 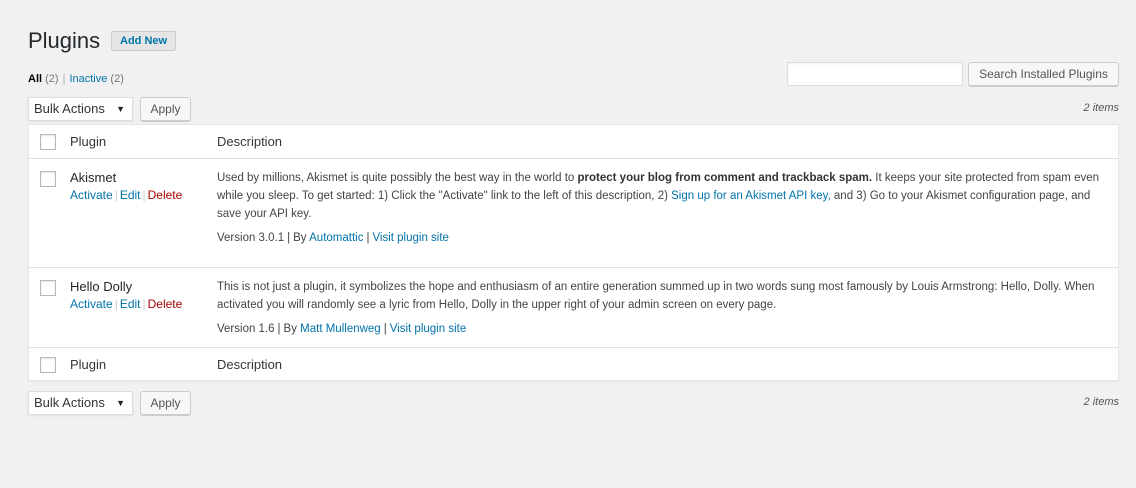 I want to click on filter-inactive-label: Inactive, so click(x=88, y=79).